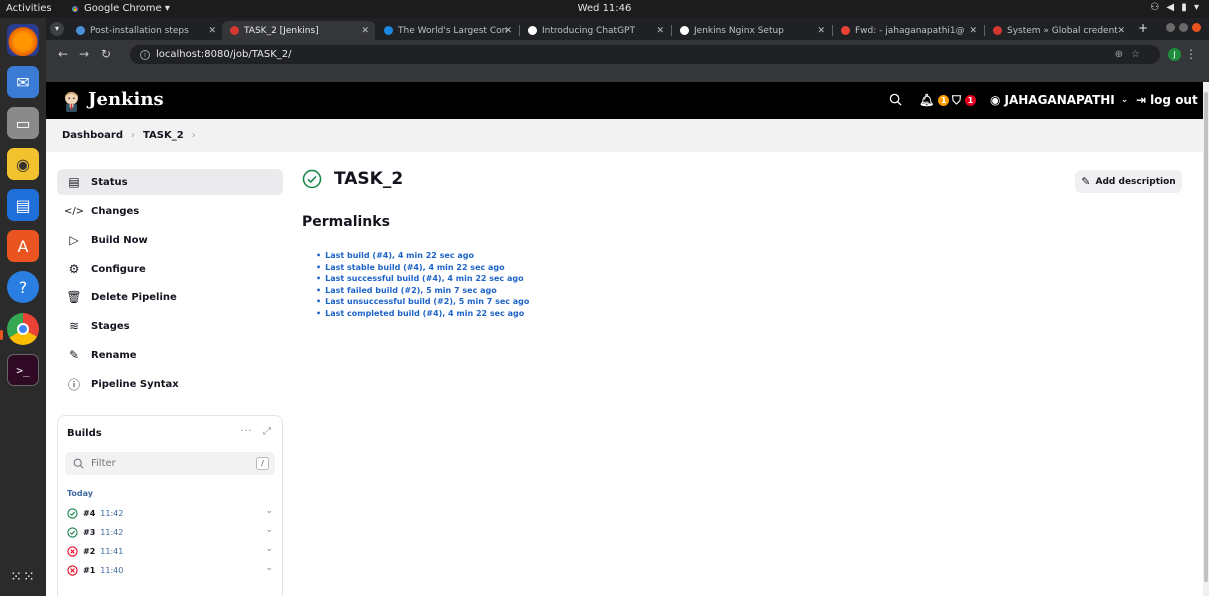 This screenshot has width=1209, height=596. I want to click on add-description-button: ✎ Add description, so click(1128, 181).